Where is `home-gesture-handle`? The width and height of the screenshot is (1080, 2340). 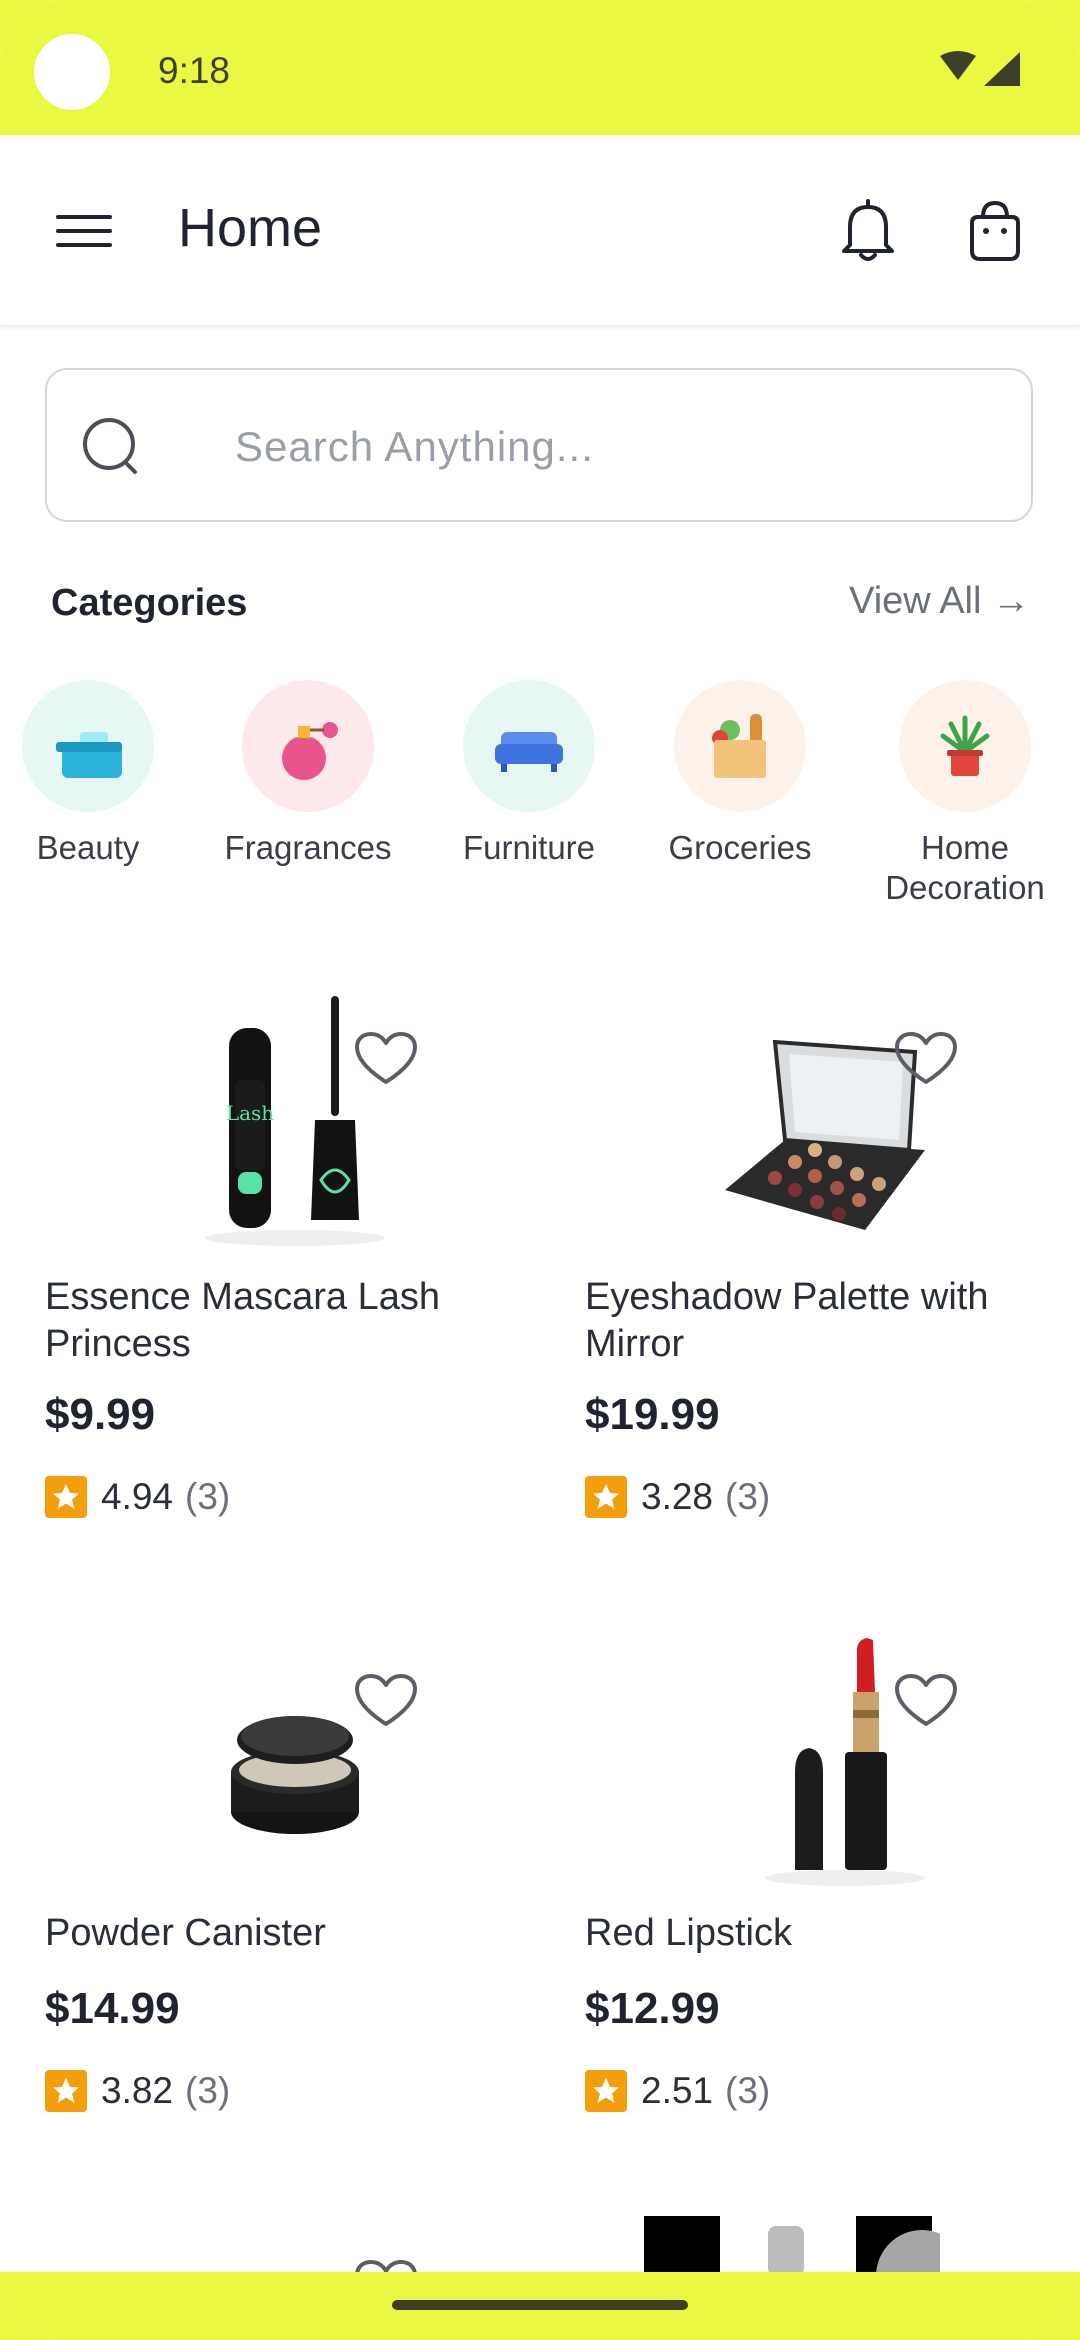
home-gesture-handle is located at coordinates (540, 2305).